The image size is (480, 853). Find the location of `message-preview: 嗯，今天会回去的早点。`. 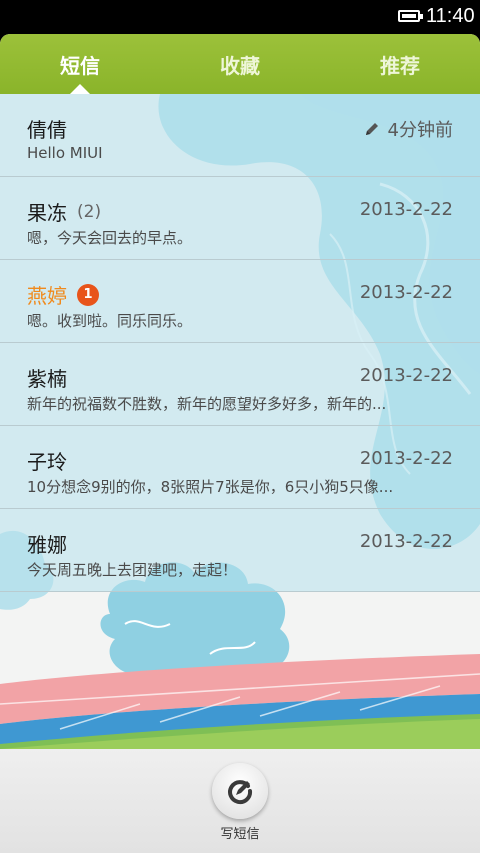

message-preview: 嗯，今天会回去的早点。 is located at coordinates (110, 238).